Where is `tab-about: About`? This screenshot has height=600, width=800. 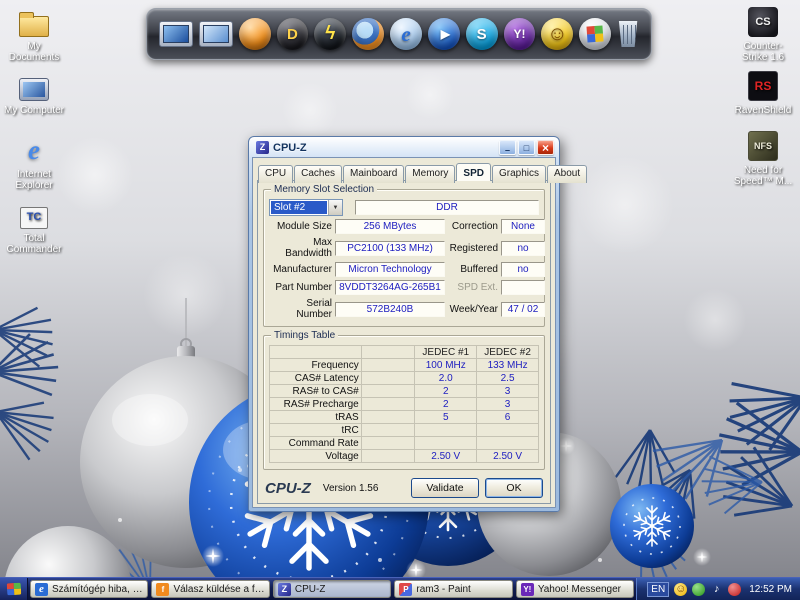 tab-about: About is located at coordinates (567, 174).